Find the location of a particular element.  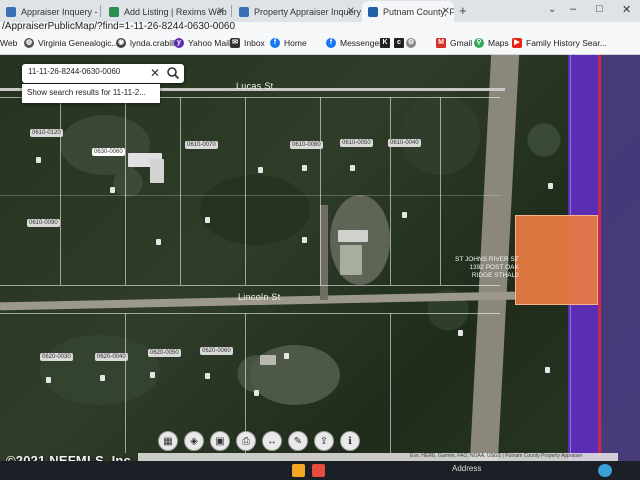

bookmark-web: Web is located at coordinates (8, 43).